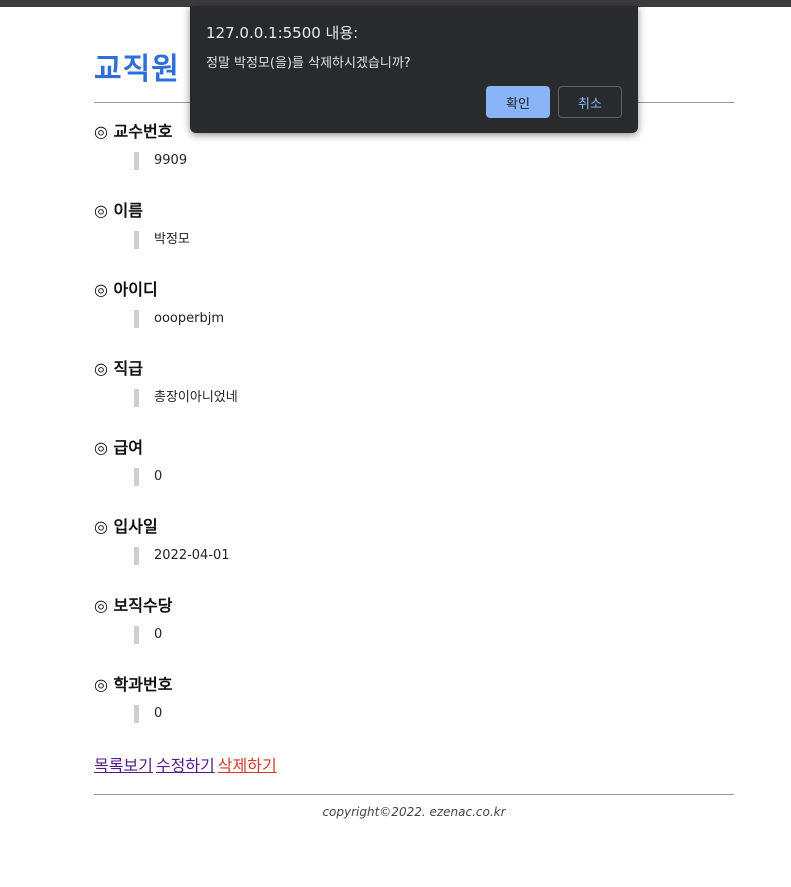  Describe the element at coordinates (414, 619) in the screenshot. I see `field-allowance: ◎ 보직수당 0` at that location.